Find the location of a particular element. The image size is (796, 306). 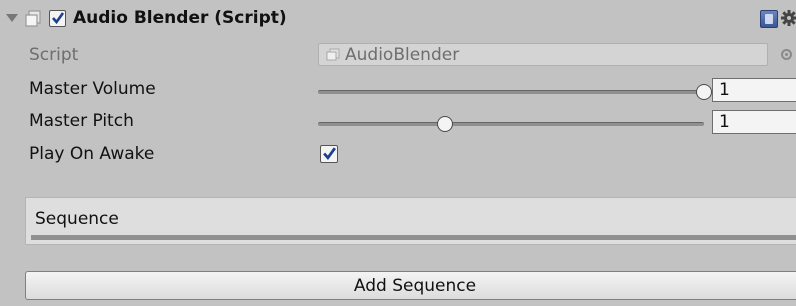

component-enabled-checkbox is located at coordinates (57, 18).